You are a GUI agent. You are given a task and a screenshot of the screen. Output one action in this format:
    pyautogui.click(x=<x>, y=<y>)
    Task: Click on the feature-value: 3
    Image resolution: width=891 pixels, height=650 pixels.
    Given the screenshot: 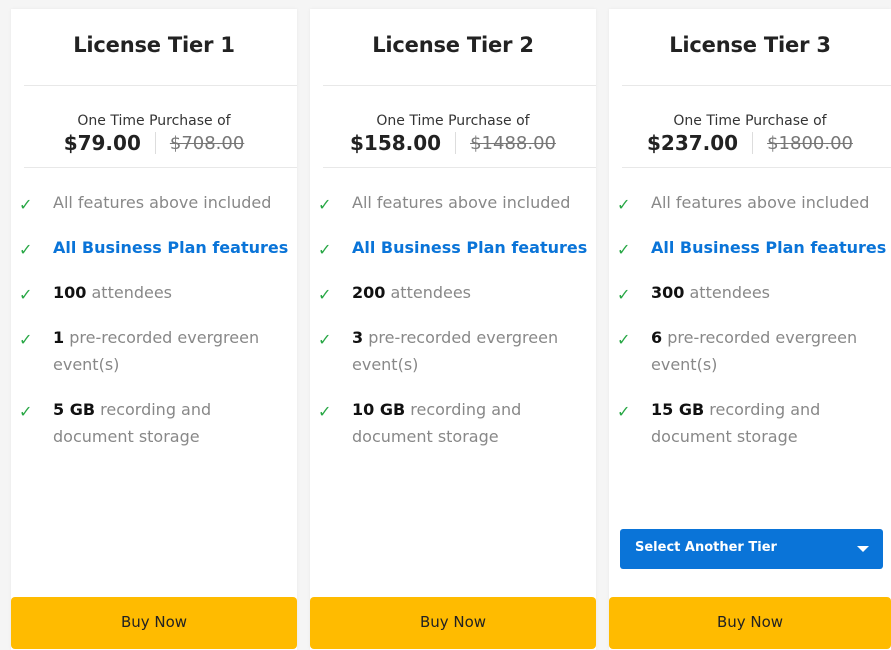 What is the action you would take?
    pyautogui.click(x=358, y=337)
    